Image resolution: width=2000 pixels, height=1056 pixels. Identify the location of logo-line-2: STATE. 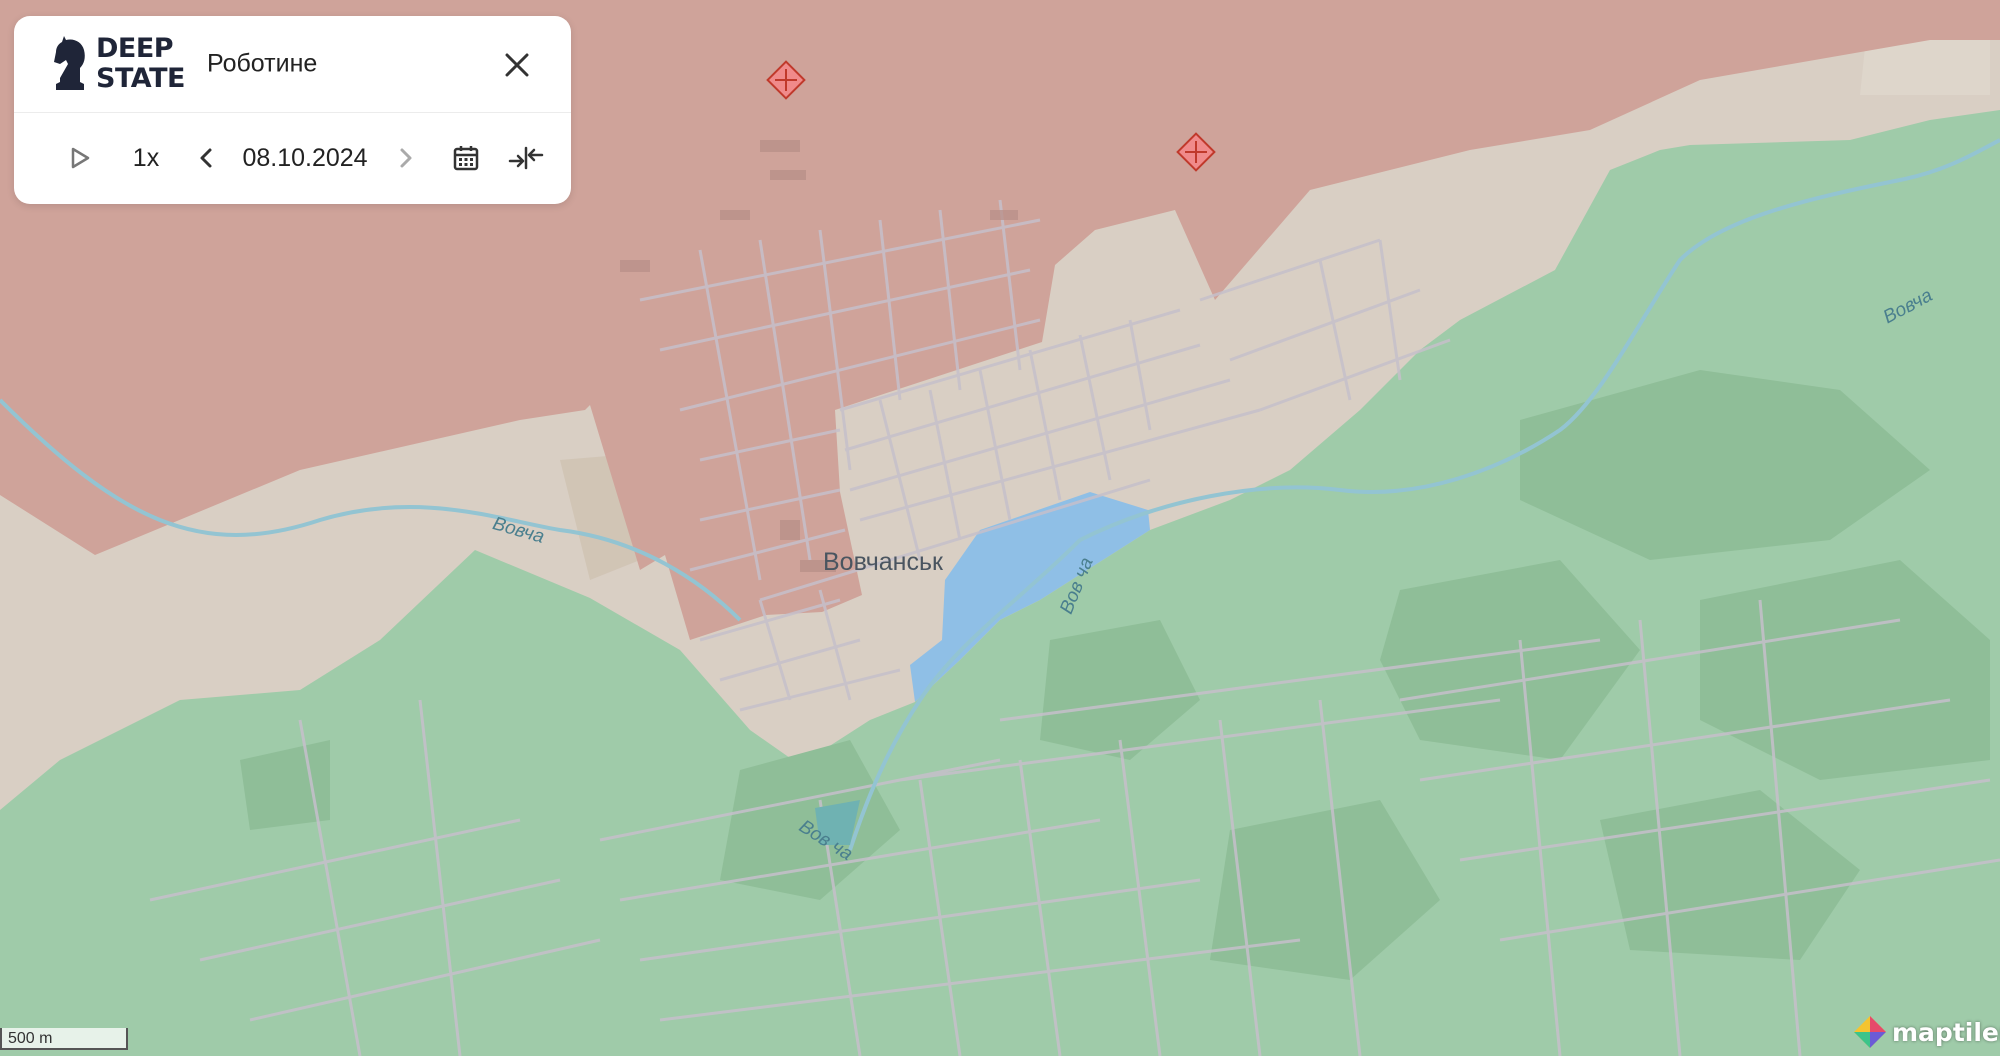
(140, 78).